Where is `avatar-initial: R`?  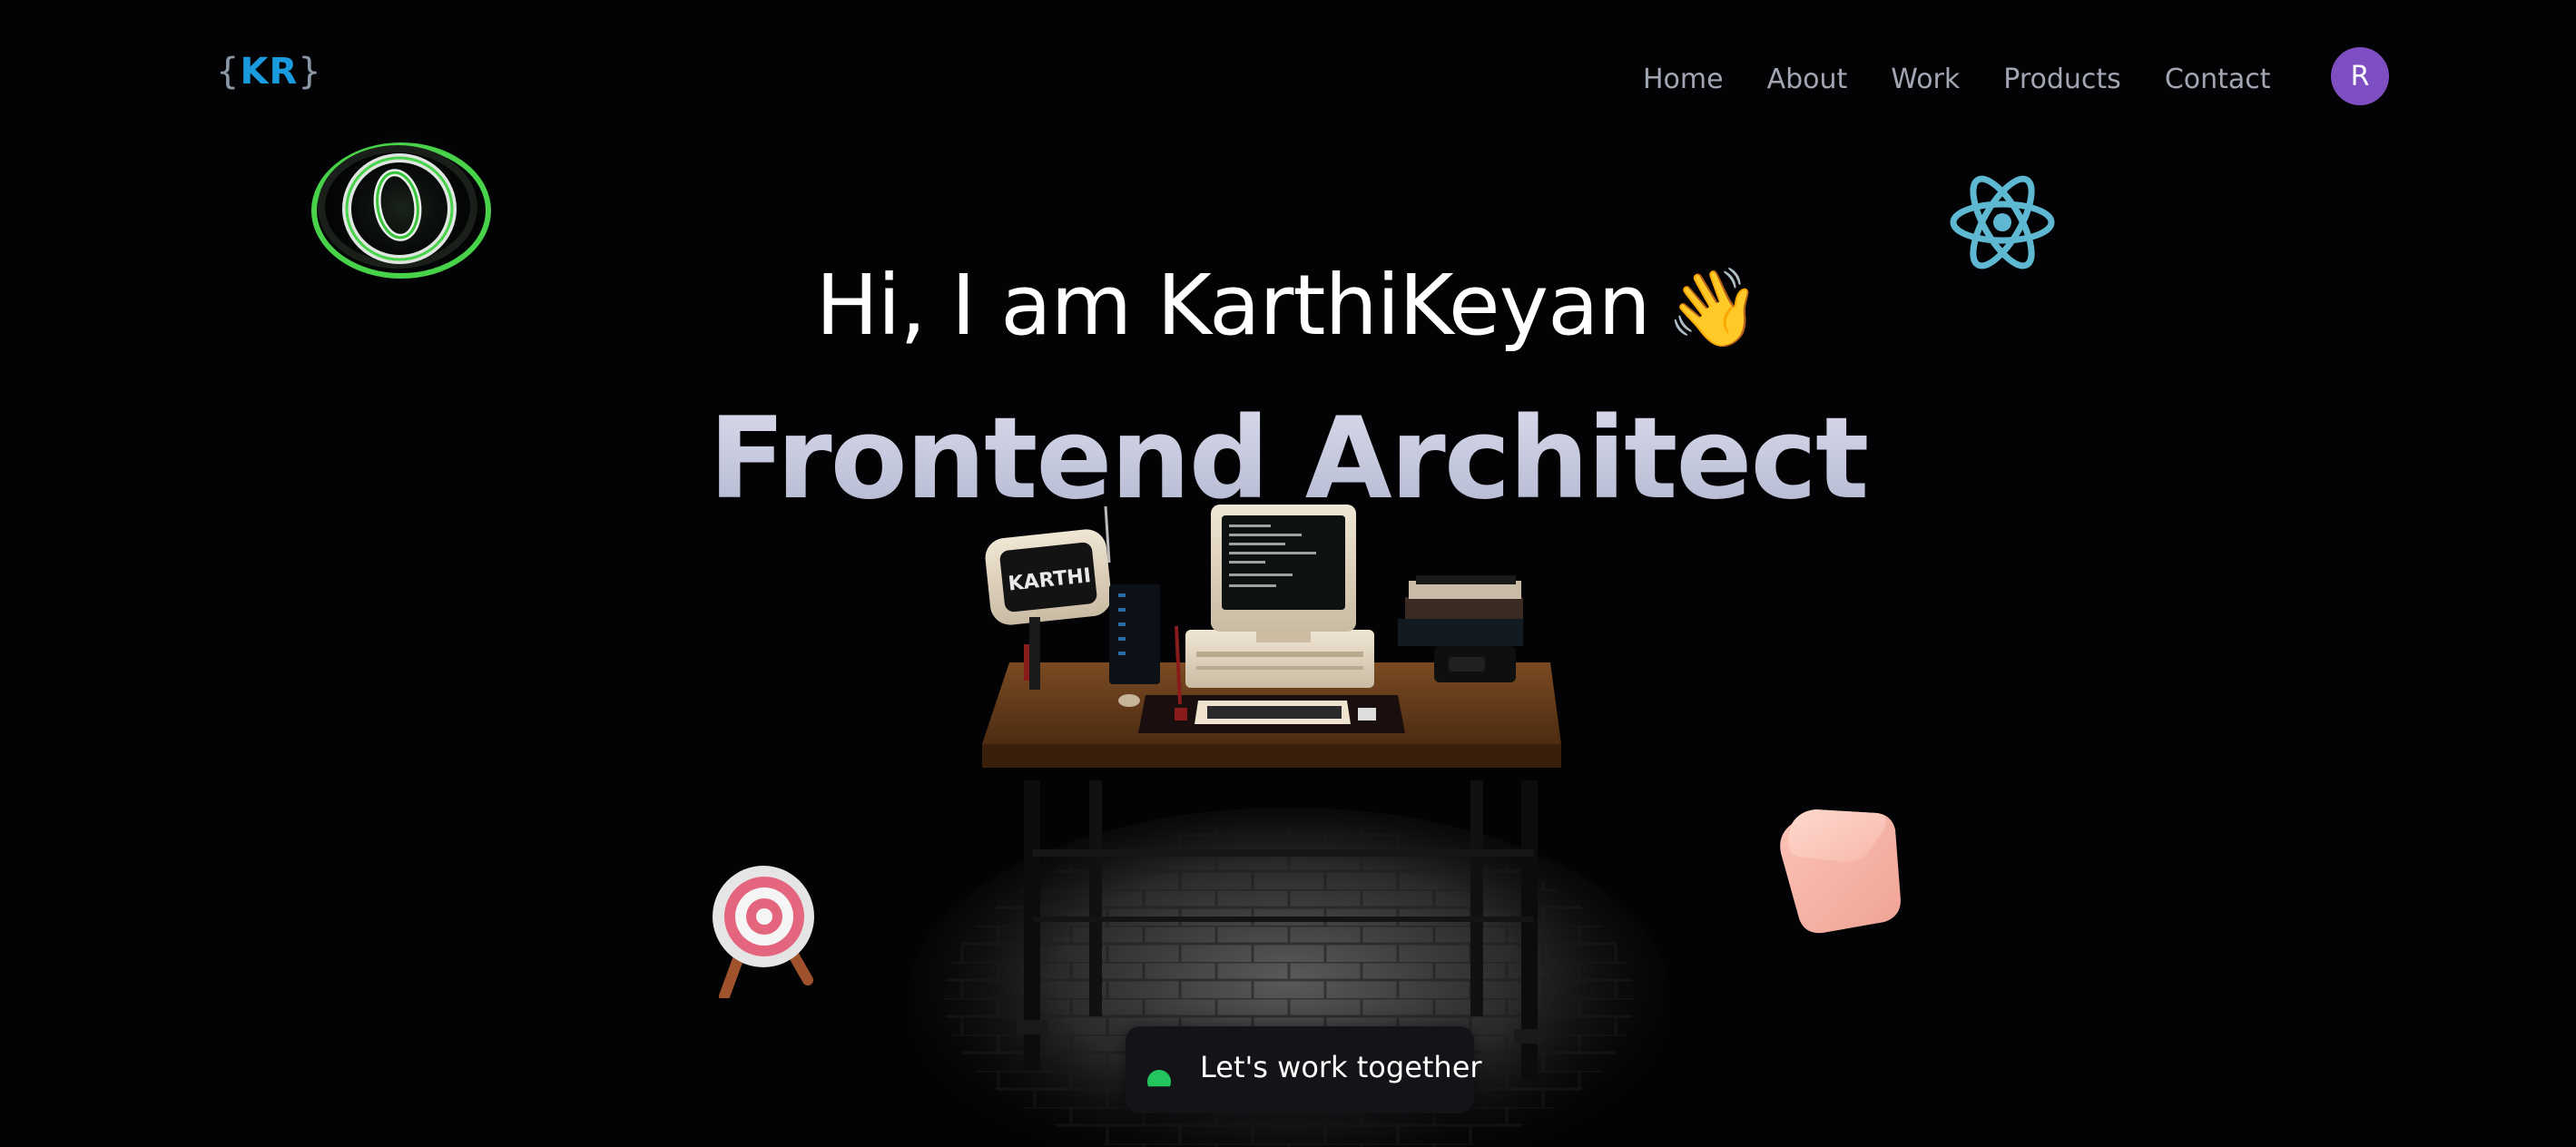
avatar-initial: R is located at coordinates (2360, 76).